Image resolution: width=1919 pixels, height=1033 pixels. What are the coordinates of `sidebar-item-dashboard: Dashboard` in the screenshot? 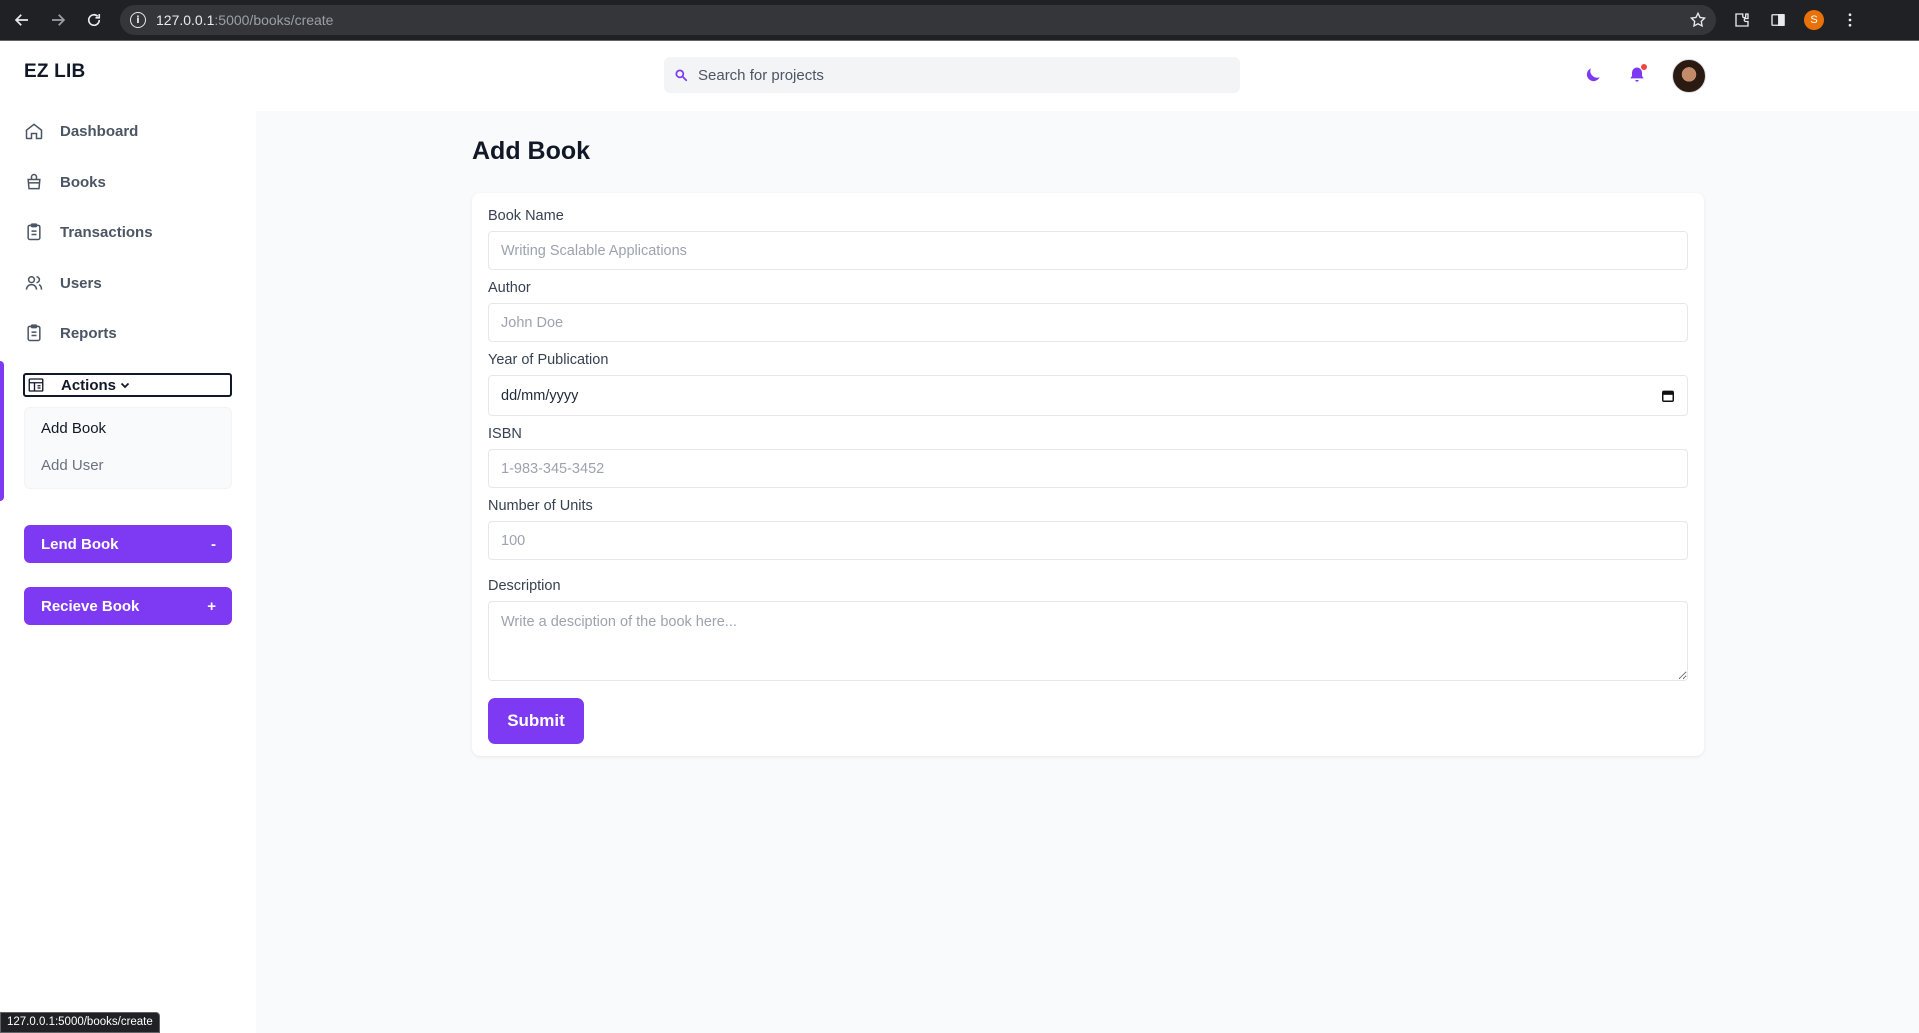 It's located at (81, 131).